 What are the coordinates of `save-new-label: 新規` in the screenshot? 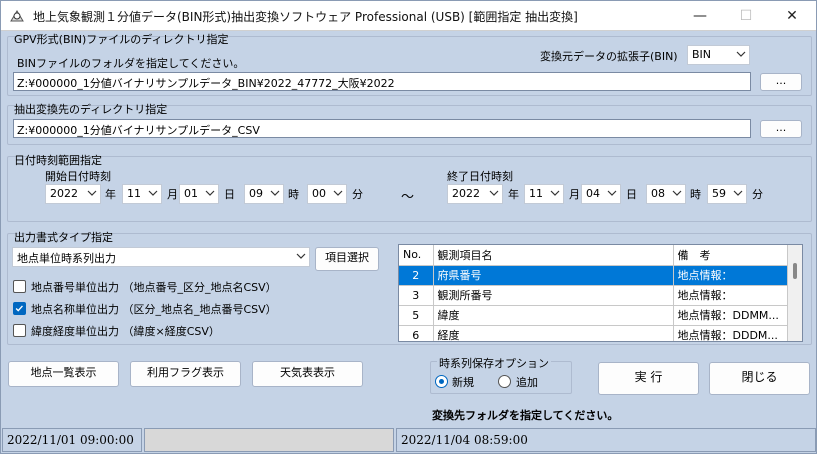 It's located at (463, 382).